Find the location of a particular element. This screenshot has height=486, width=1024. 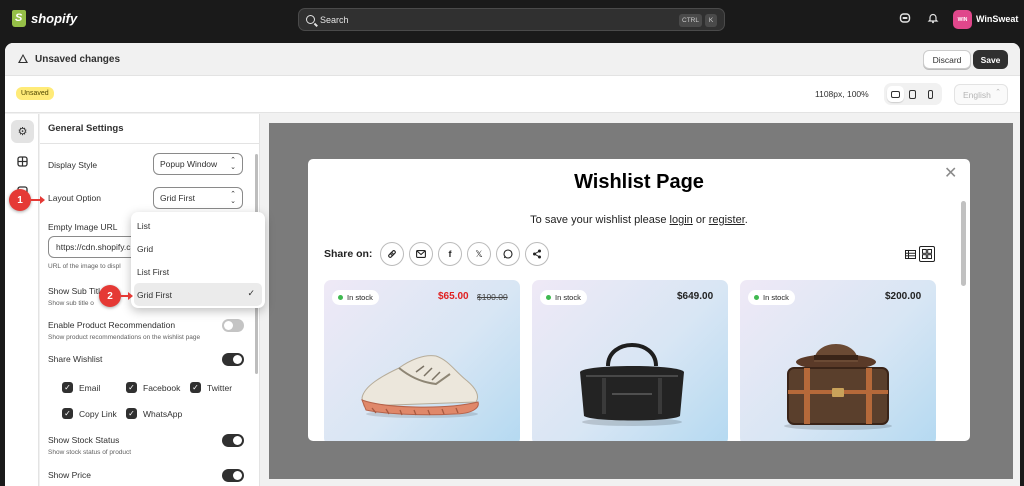

dropdown-option-grid: Grid is located at coordinates (198, 248).